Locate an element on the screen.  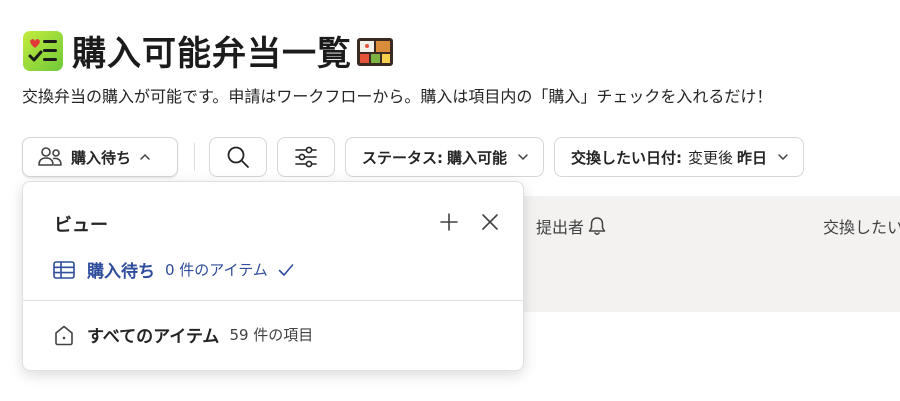
view-item-count: 59 件の項目 is located at coordinates (271, 335).